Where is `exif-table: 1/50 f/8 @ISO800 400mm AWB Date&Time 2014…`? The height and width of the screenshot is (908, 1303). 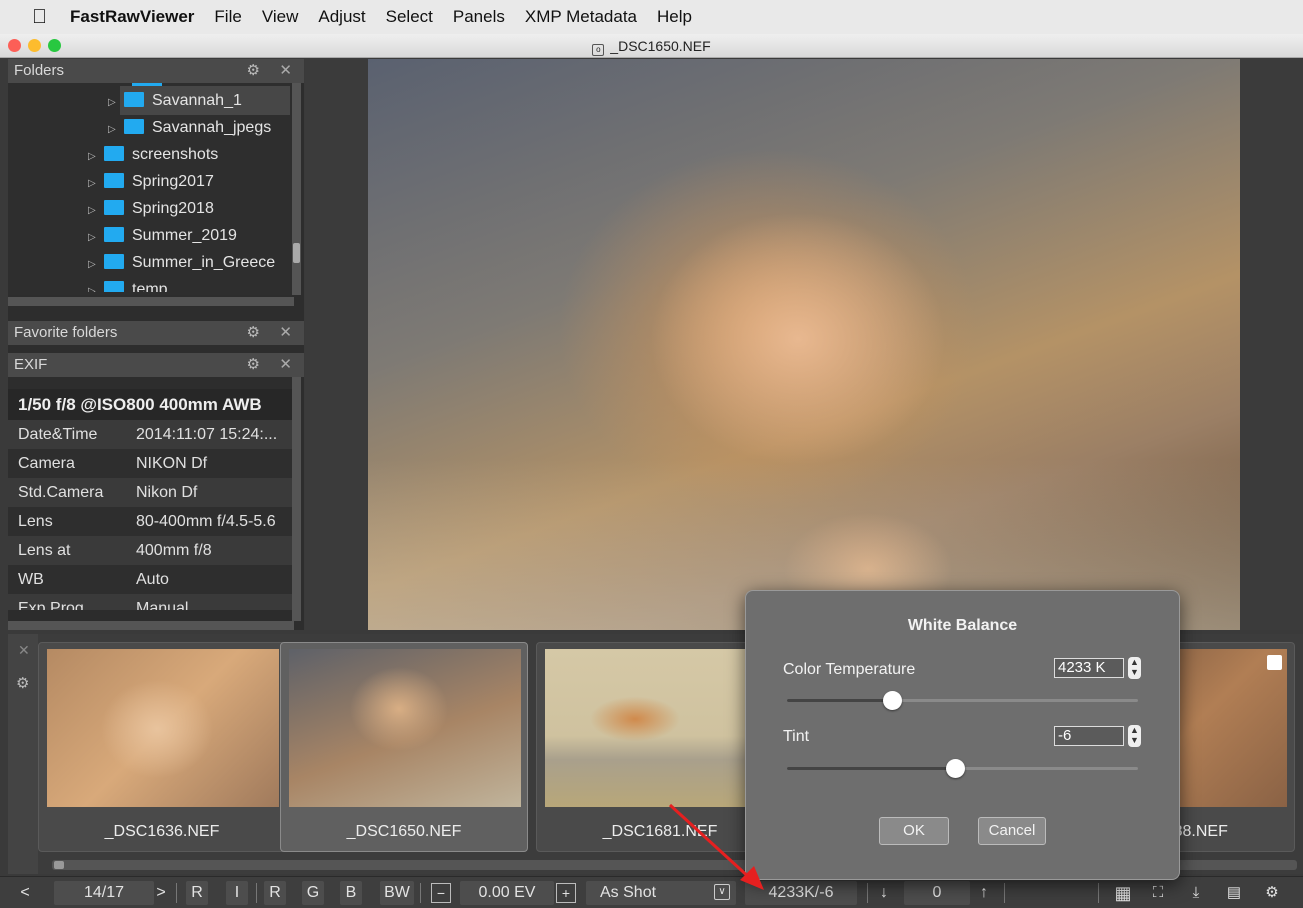
exif-table: 1/50 f/8 @ISO800 400mm AWB Date&Time 2014… is located at coordinates (151, 505).